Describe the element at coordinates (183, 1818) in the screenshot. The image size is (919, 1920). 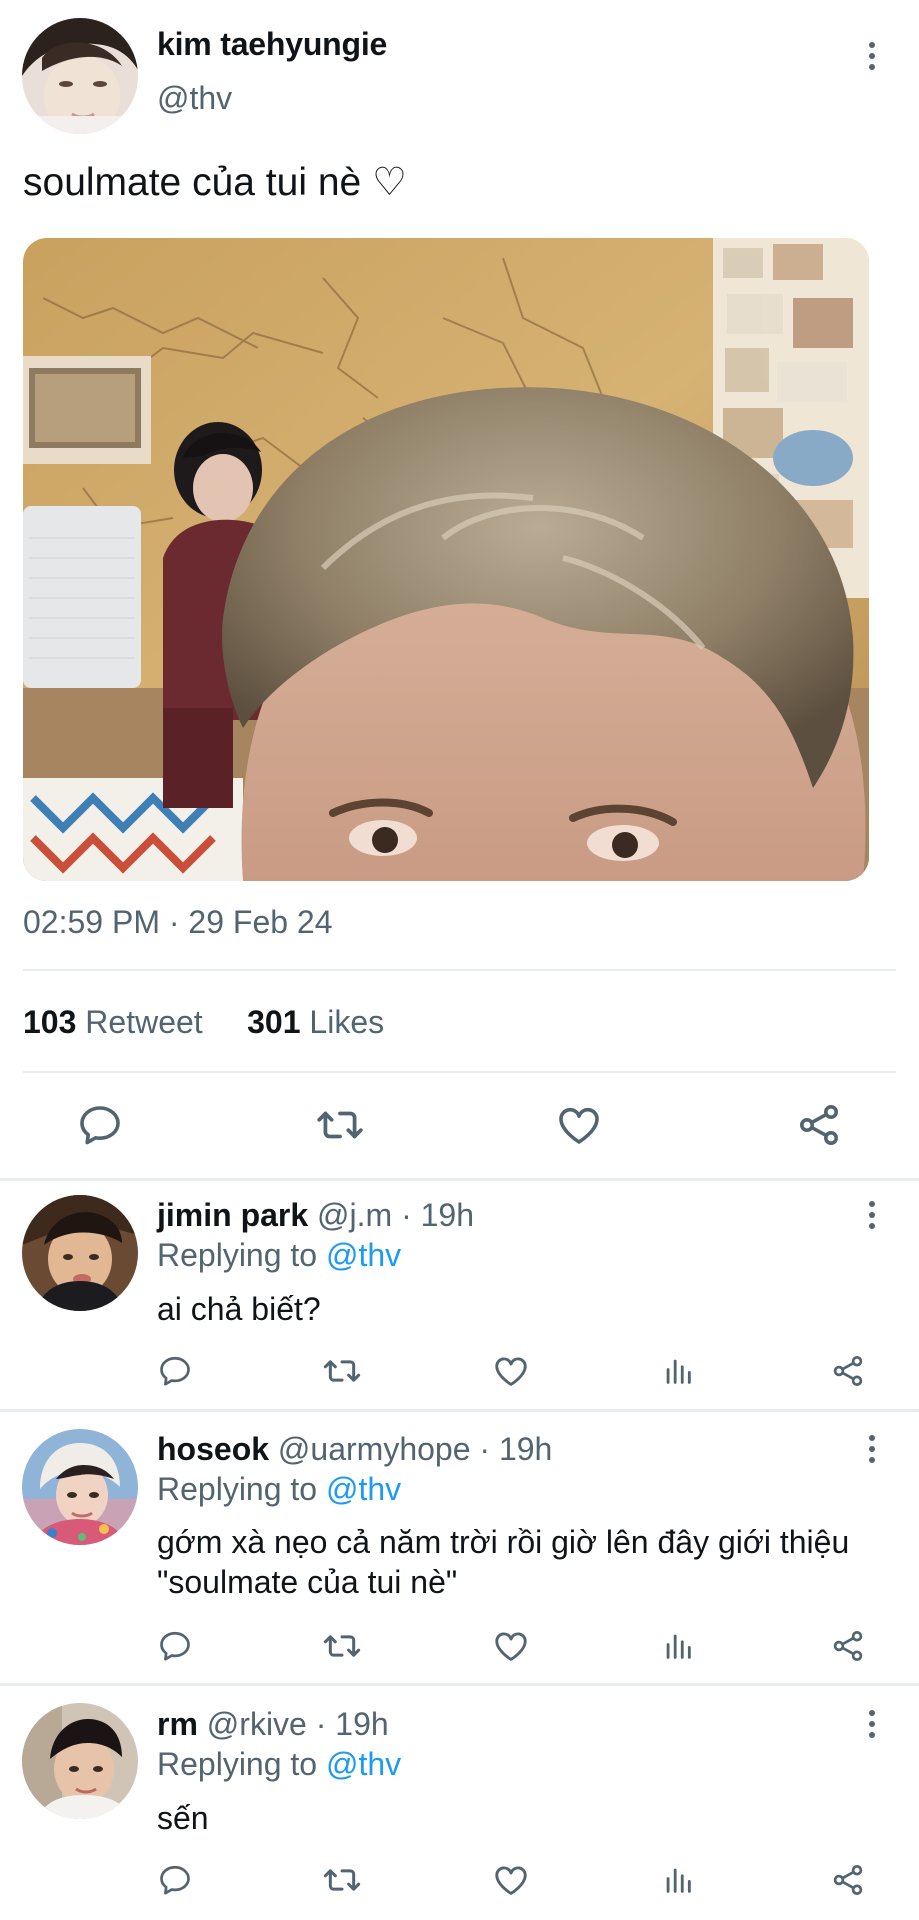
I see `reply-text: sến` at that location.